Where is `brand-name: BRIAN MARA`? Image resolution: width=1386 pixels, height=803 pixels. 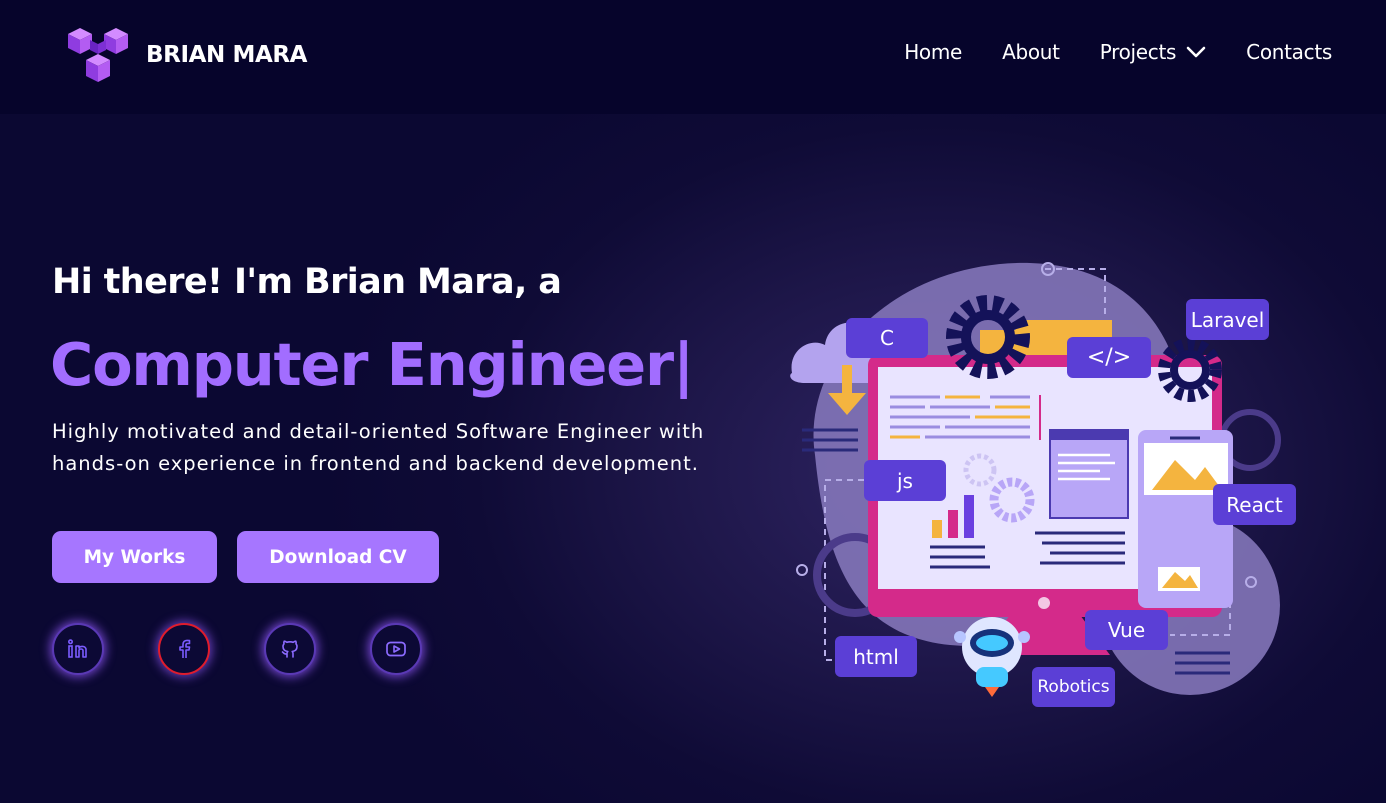 brand-name: BRIAN MARA is located at coordinates (227, 55).